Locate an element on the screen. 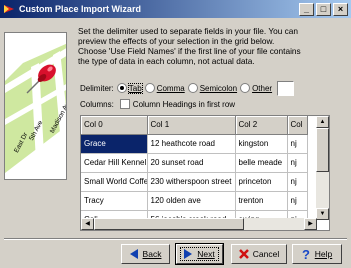 This screenshot has height=268, width=351. delimiter-label: Delimiter: is located at coordinates (97, 88).